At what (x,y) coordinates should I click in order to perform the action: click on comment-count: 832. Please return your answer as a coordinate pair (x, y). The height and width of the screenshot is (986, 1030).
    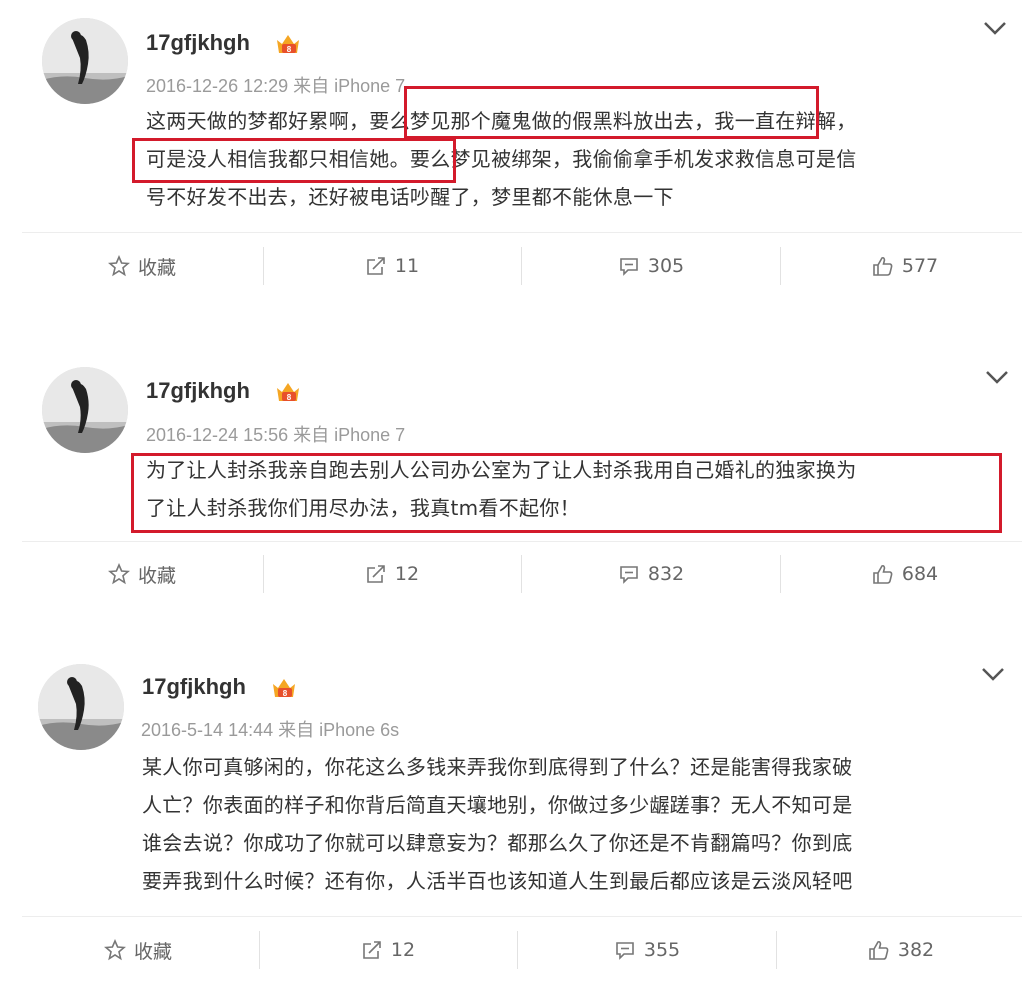
    Looking at the image, I should click on (666, 574).